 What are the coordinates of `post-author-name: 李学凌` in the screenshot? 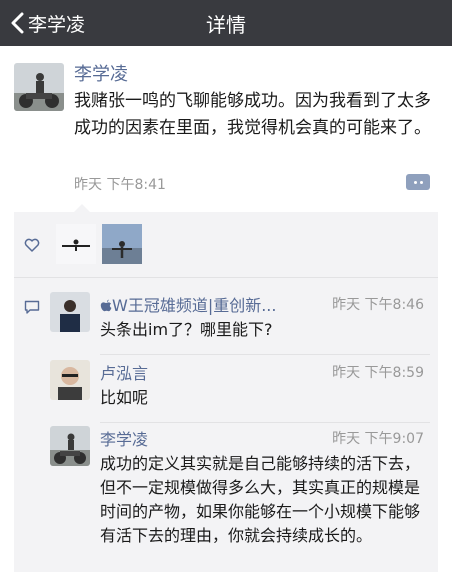 It's located at (101, 73).